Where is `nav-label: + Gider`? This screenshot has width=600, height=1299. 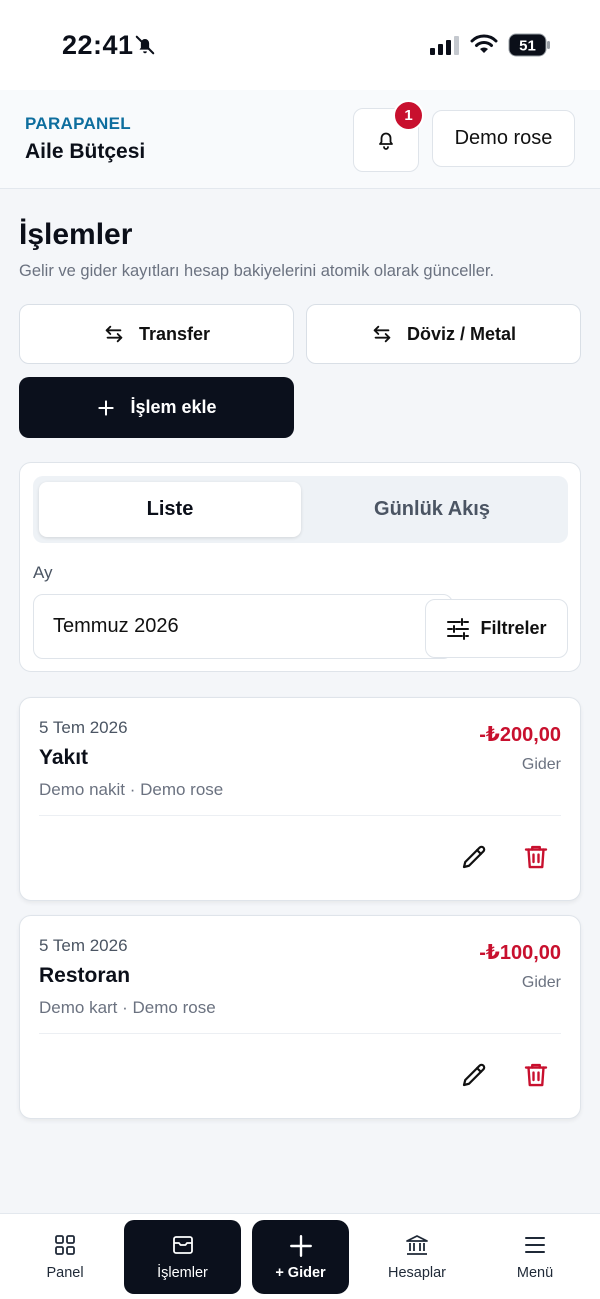 nav-label: + Gider is located at coordinates (300, 1273).